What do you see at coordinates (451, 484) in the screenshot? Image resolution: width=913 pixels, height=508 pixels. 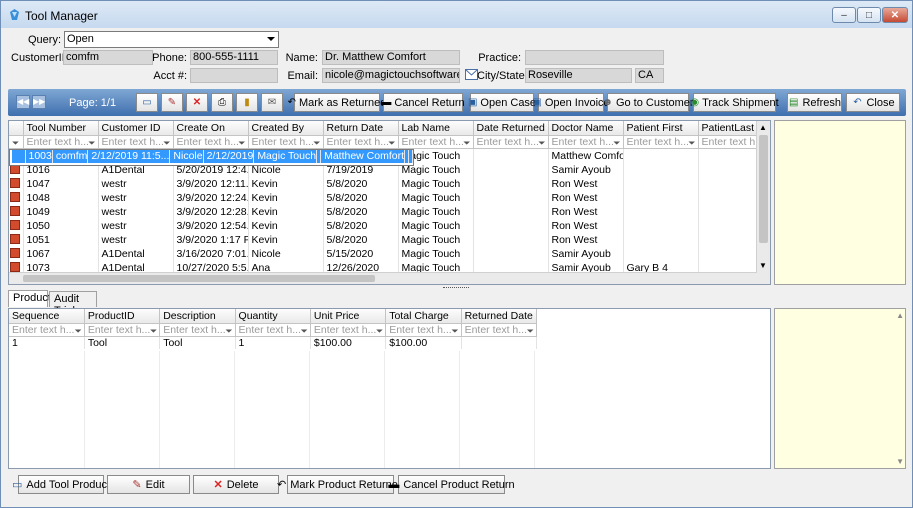 I see `cancel-product-return-button: ▬ Cancel Product Return` at bounding box center [451, 484].